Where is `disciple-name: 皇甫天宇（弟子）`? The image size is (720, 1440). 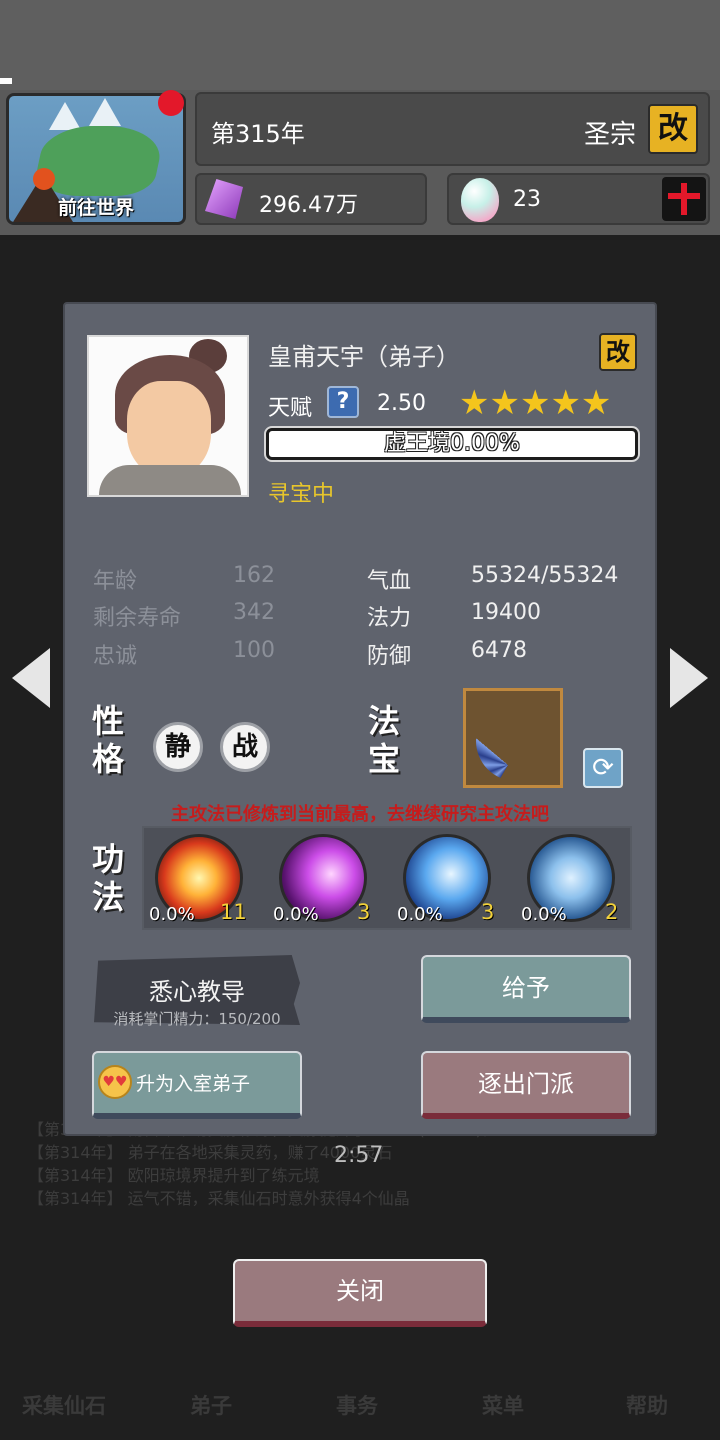
disciple-name: 皇甫天宇（弟子） is located at coordinates (364, 357).